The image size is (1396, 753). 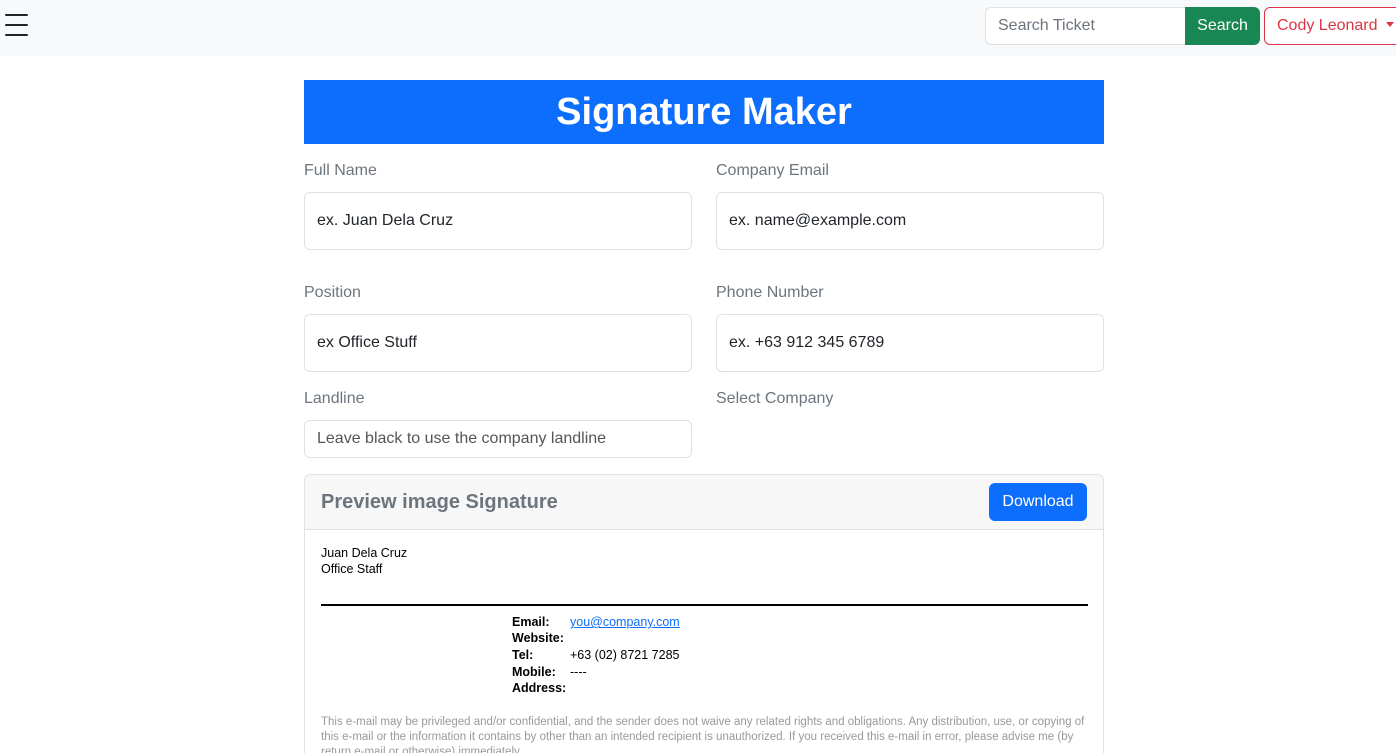 I want to click on company-email-label: Company Email, so click(x=772, y=170).